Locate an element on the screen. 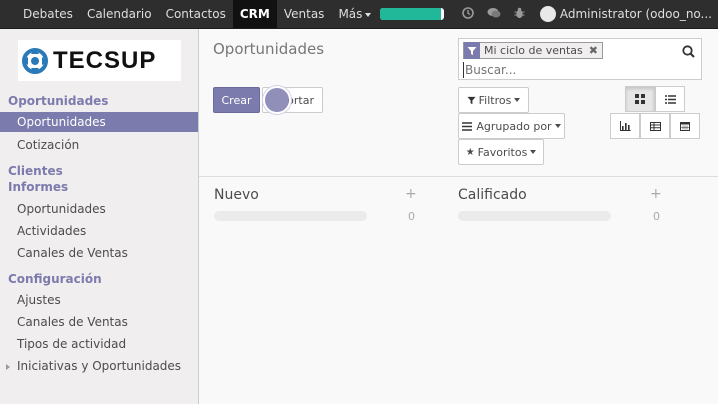  graph-view-button is located at coordinates (625, 126).